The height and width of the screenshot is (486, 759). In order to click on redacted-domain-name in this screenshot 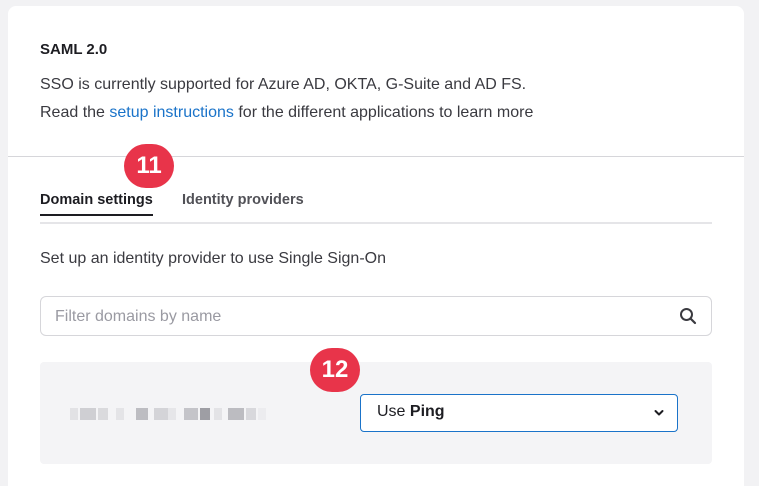, I will do `click(170, 414)`.